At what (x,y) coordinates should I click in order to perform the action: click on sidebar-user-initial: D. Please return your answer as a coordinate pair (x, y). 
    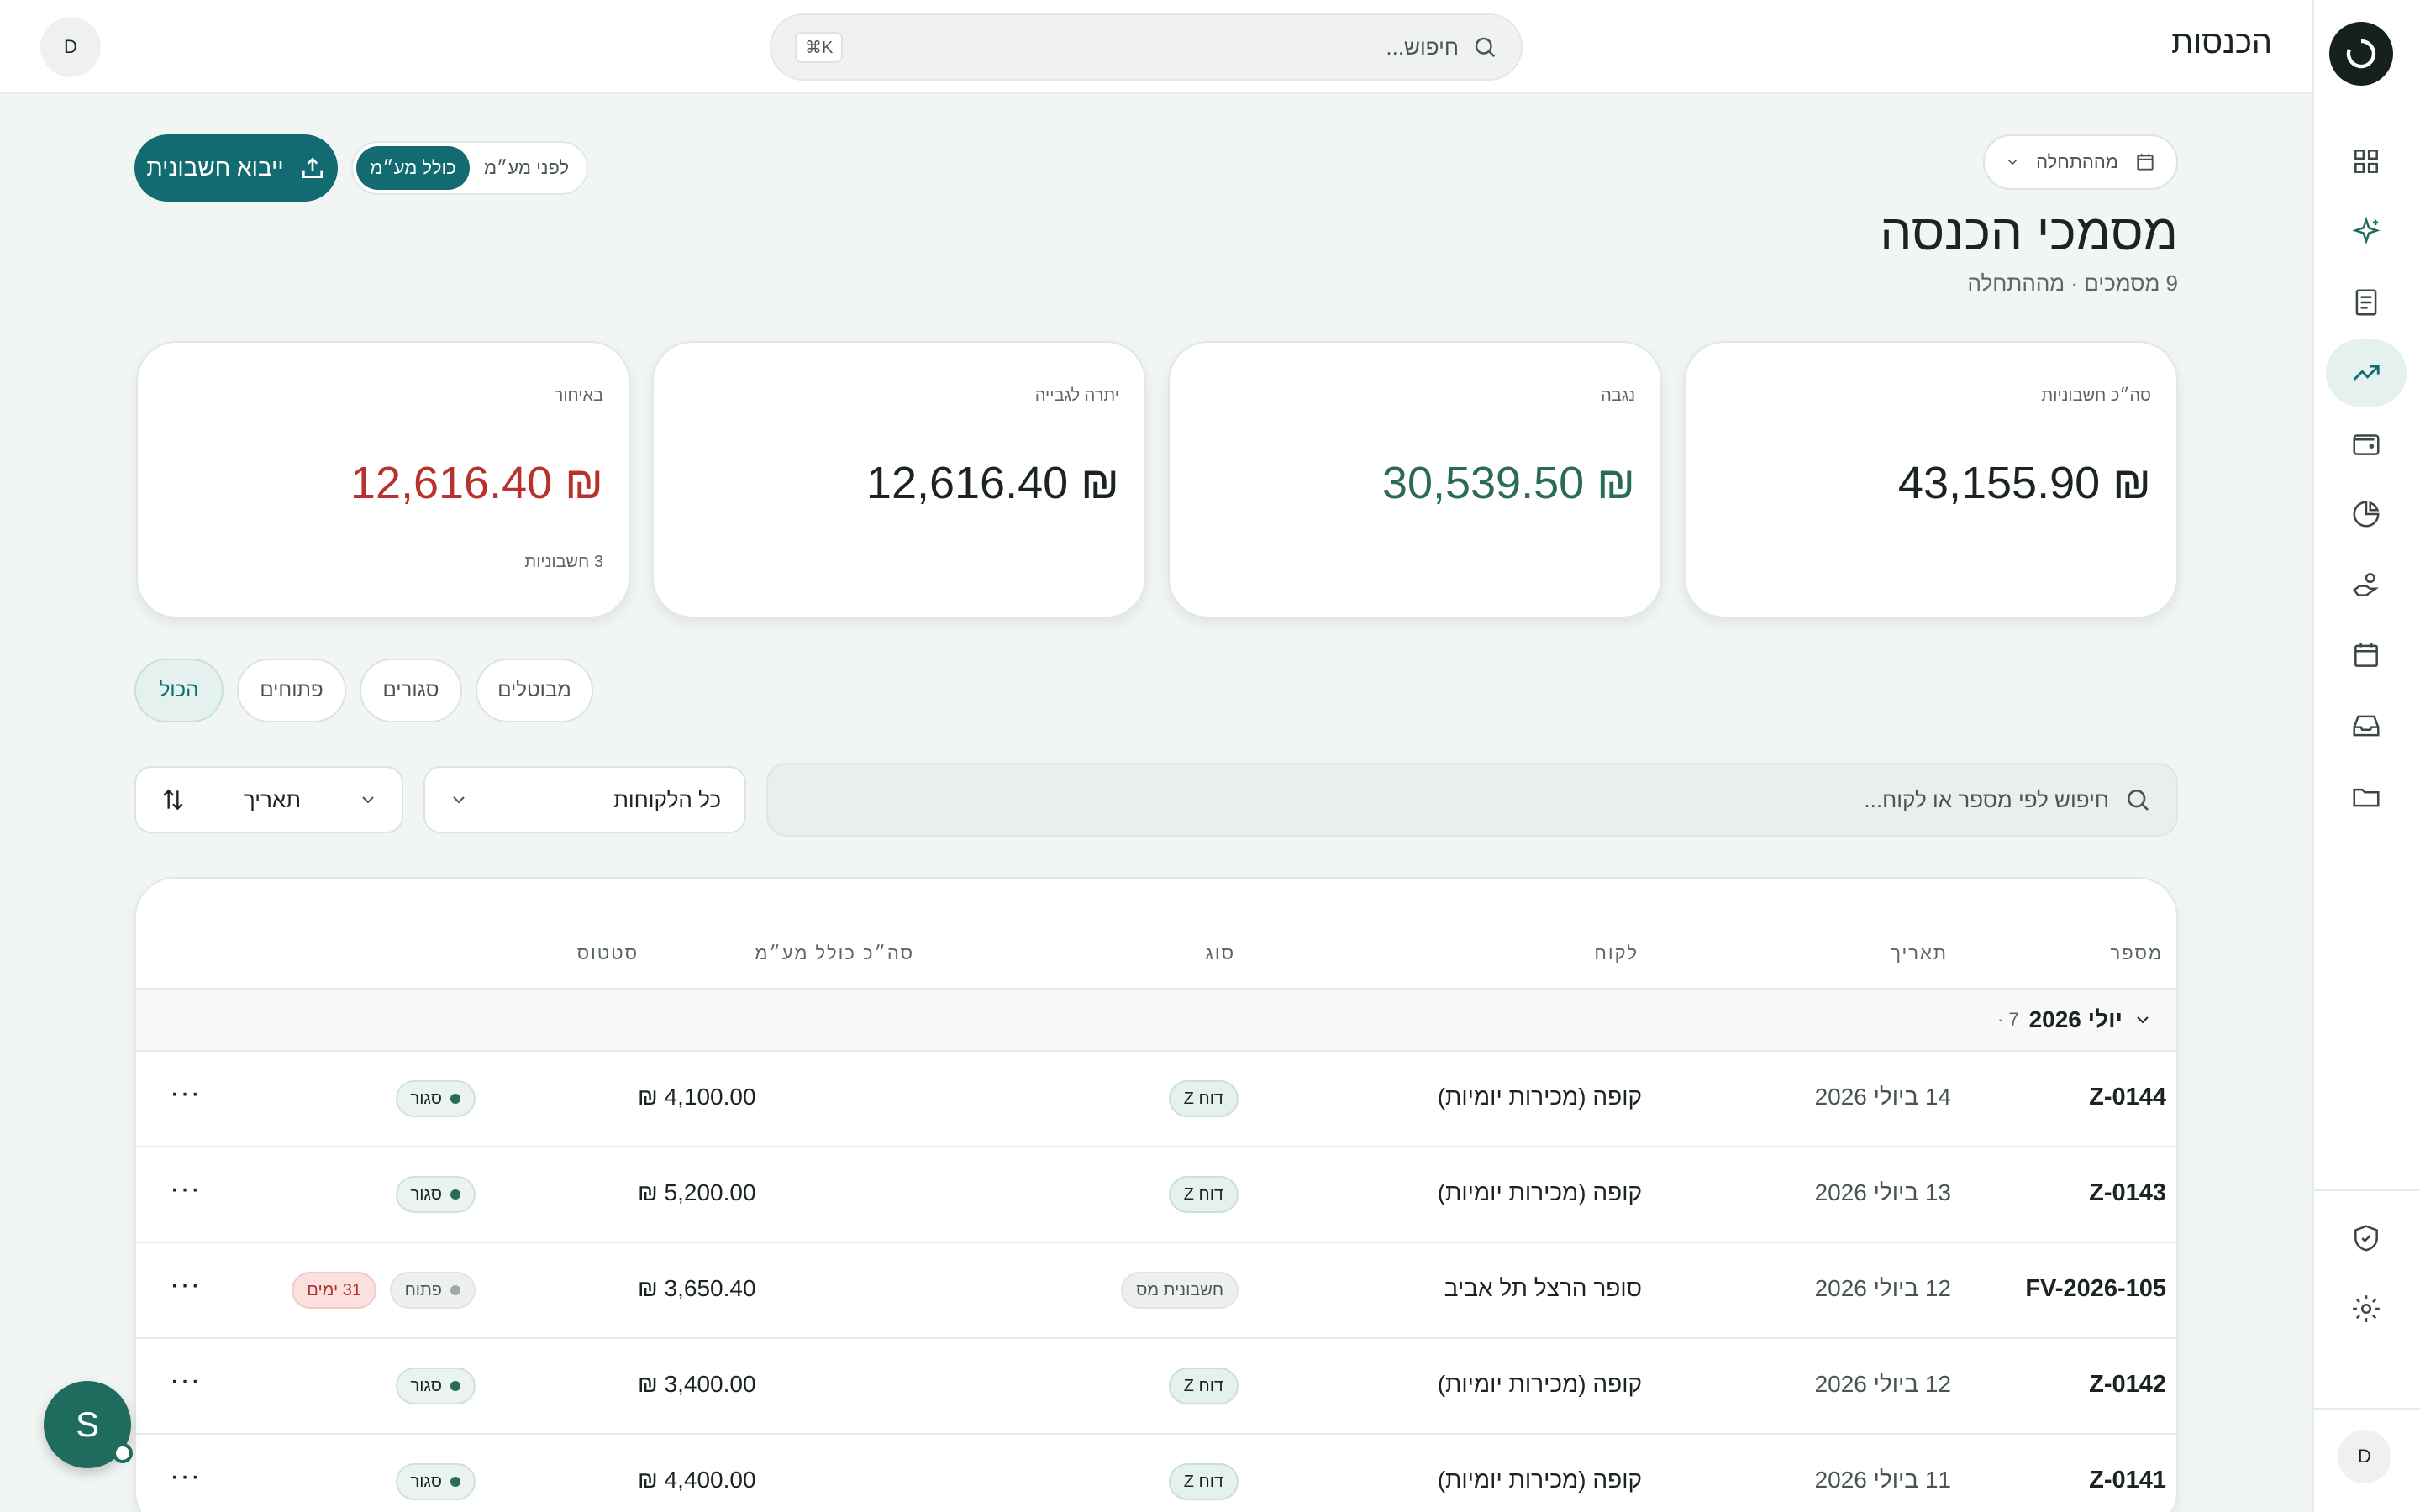
    Looking at the image, I should click on (2364, 1456).